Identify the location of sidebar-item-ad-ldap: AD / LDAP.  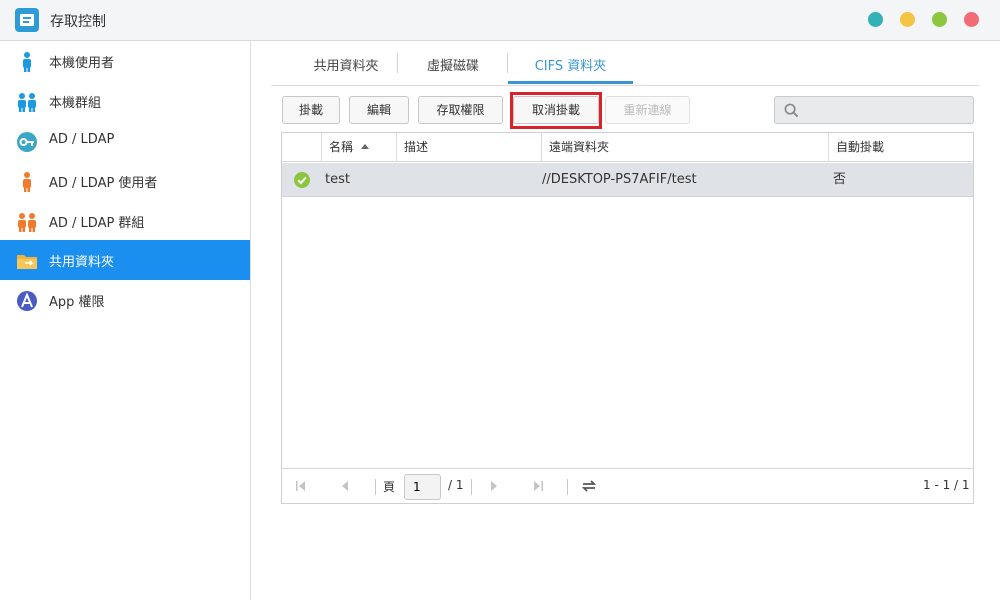
(125, 141).